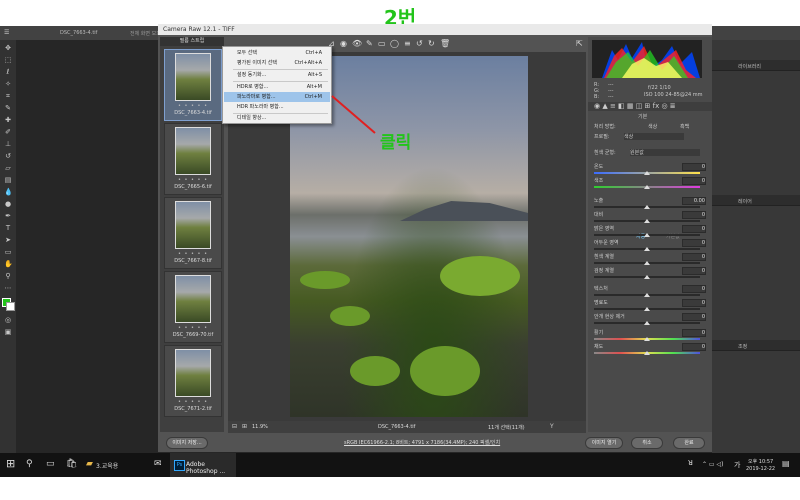 The height and width of the screenshot is (500, 800). I want to click on delete-icon: 🗑, so click(445, 43).